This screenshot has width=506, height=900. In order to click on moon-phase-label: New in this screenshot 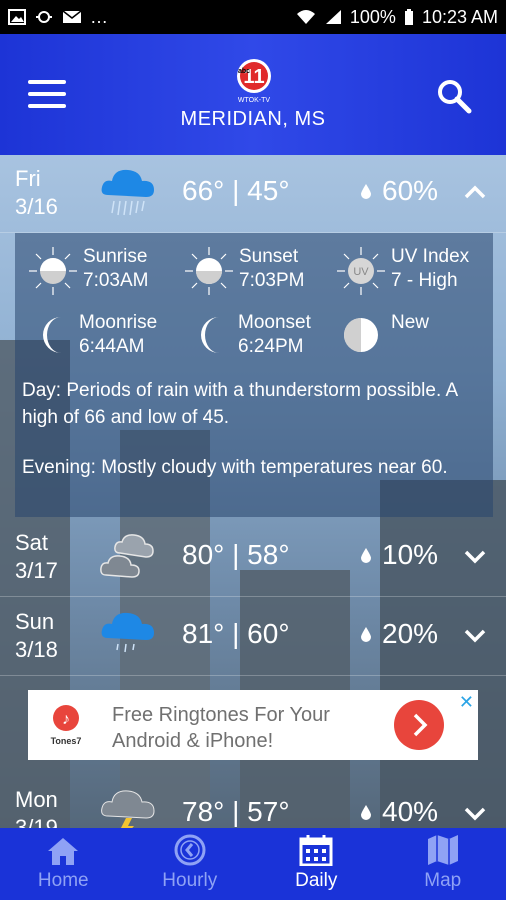, I will do `click(410, 322)`.